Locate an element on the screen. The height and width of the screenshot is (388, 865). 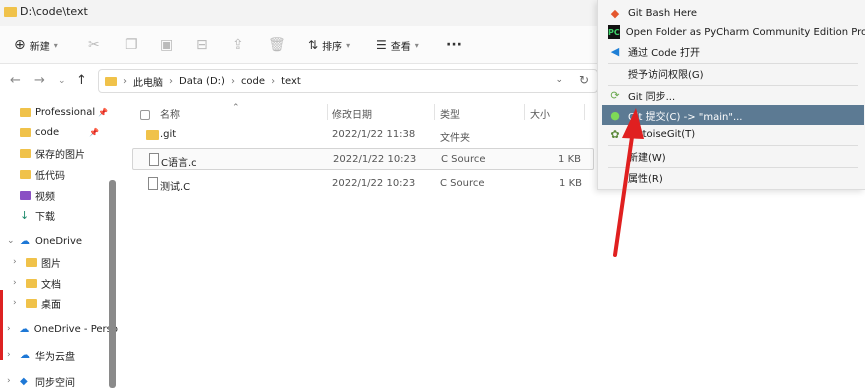
new-button: ⊕ 新建 ▾ is located at coordinates (36, 45).